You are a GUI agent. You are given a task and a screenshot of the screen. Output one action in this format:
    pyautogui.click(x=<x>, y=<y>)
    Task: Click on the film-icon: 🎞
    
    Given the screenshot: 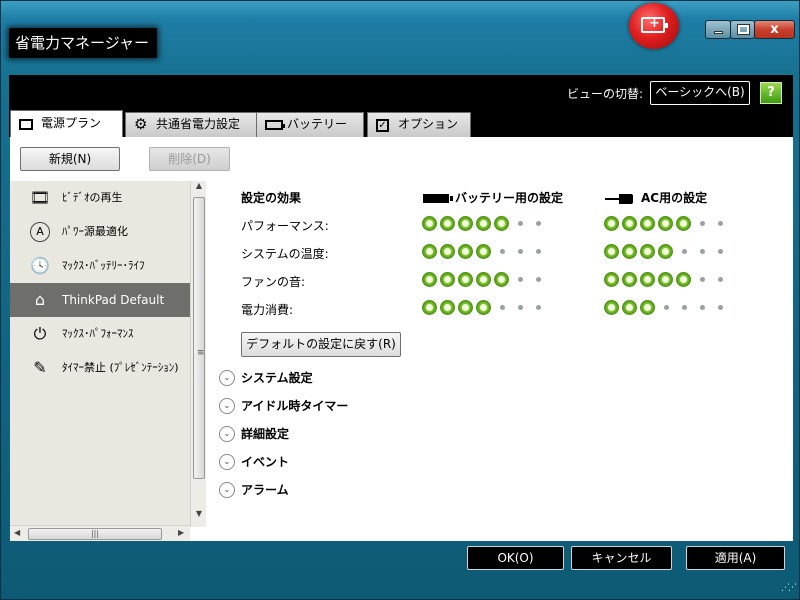 What is the action you would take?
    pyautogui.click(x=40, y=197)
    